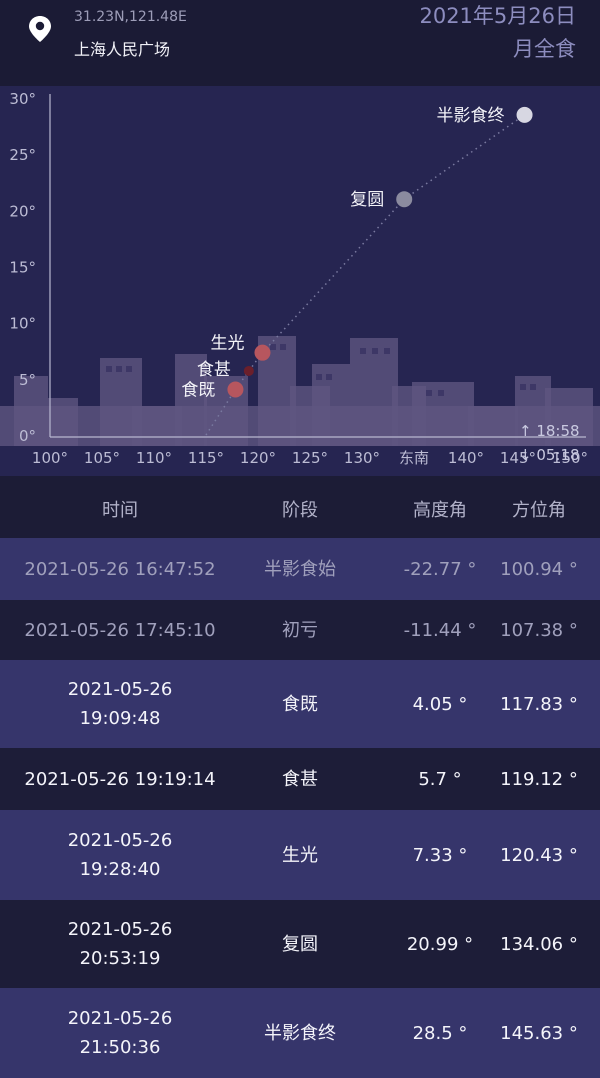 The width and height of the screenshot is (600, 1078). I want to click on y-tick-label: 30°, so click(22, 99).